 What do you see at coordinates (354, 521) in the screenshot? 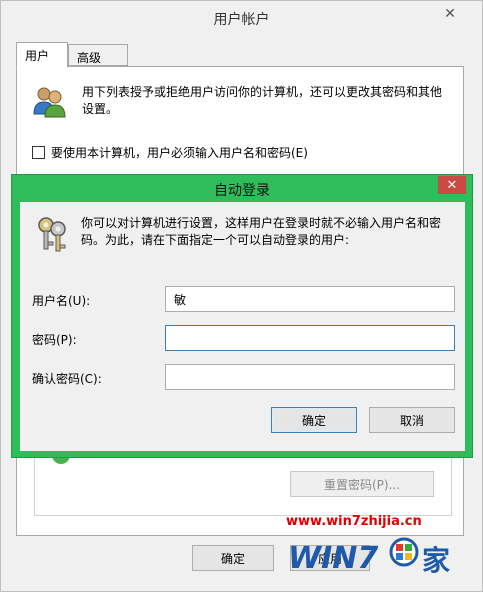
I see `watermark-url: www.win7zhijia.cn` at bounding box center [354, 521].